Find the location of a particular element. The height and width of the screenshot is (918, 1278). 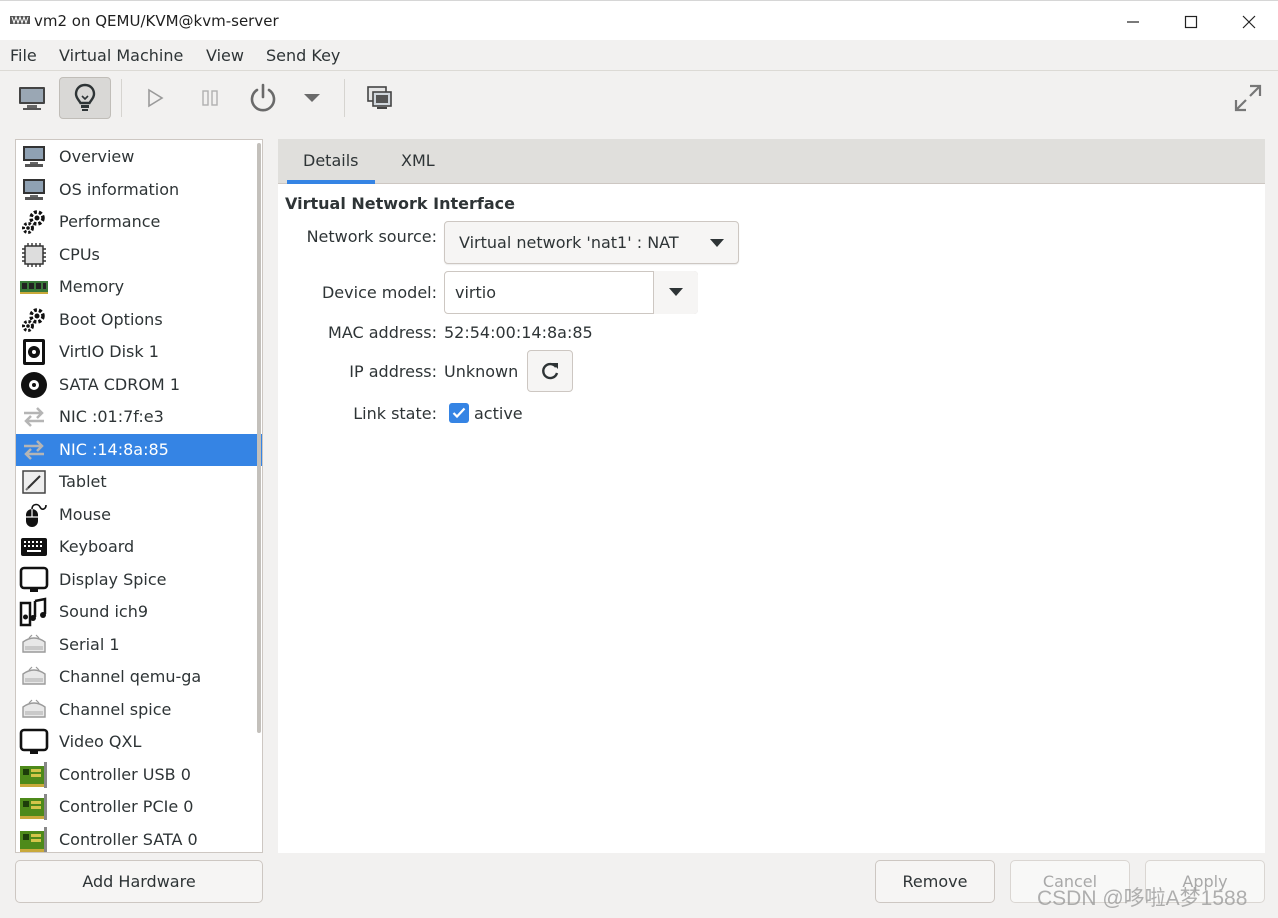

sidebar-item-label: SATA CDROM 1 is located at coordinates (119, 384).